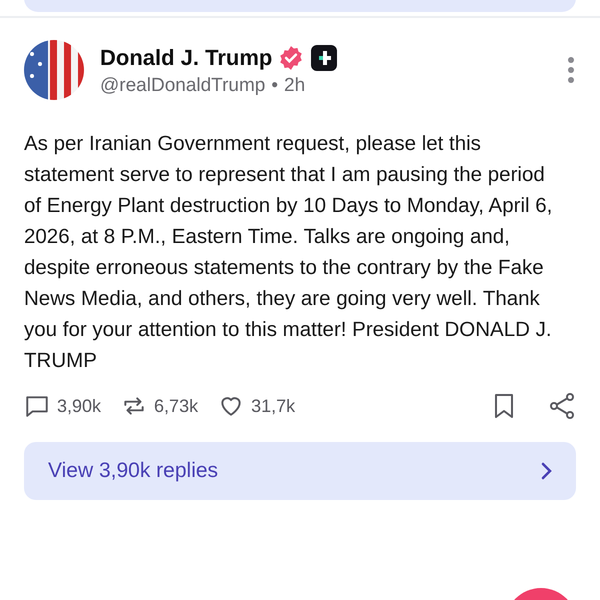  What do you see at coordinates (300, 471) in the screenshot?
I see `view-replies-button: View 3,90k replies` at bounding box center [300, 471].